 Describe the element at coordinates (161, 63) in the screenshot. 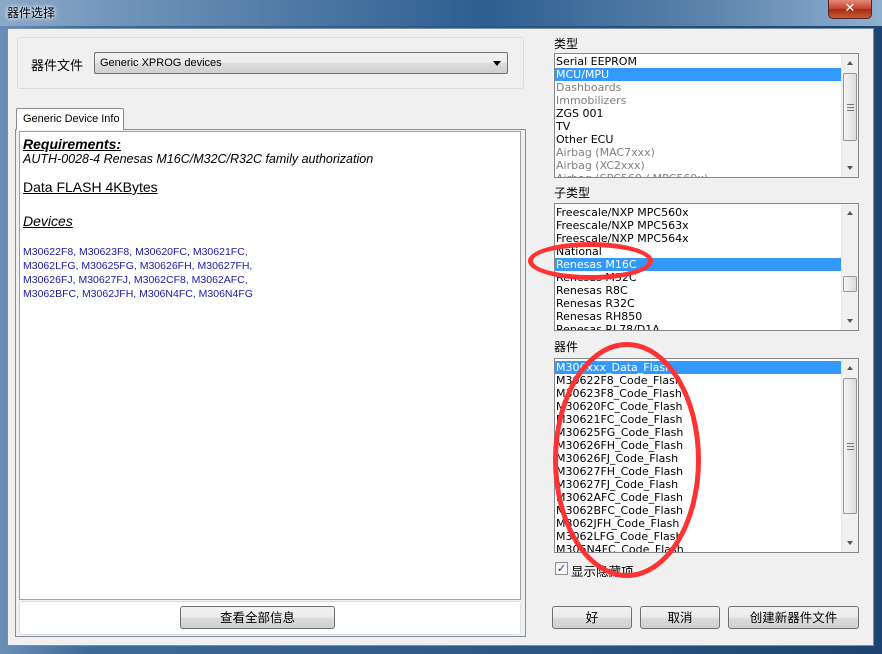

I see `device-file-value: Generic XPROG devices` at that location.